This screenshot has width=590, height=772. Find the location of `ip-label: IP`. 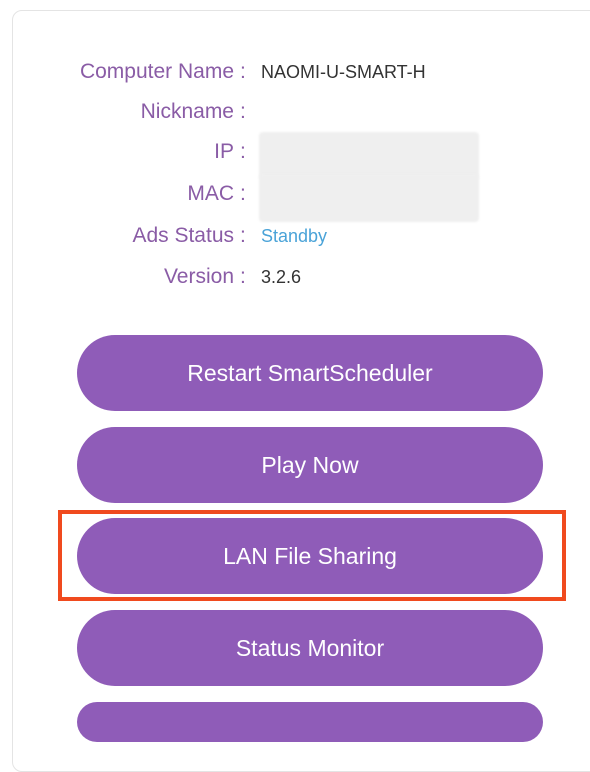

ip-label: IP is located at coordinates (224, 151).